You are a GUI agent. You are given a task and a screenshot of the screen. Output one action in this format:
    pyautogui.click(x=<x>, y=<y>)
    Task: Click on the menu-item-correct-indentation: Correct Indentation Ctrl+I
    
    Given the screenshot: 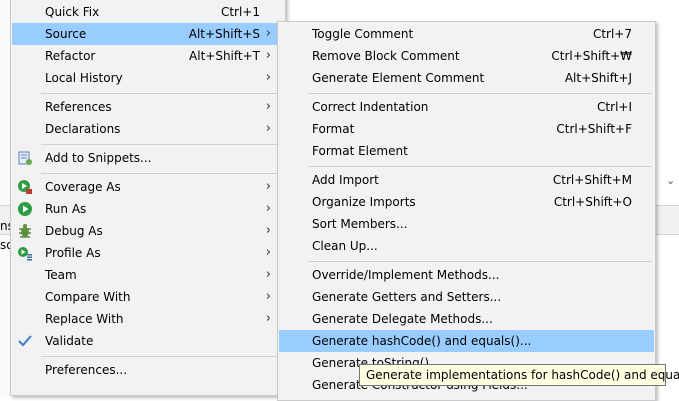 What is the action you would take?
    pyautogui.click(x=466, y=107)
    